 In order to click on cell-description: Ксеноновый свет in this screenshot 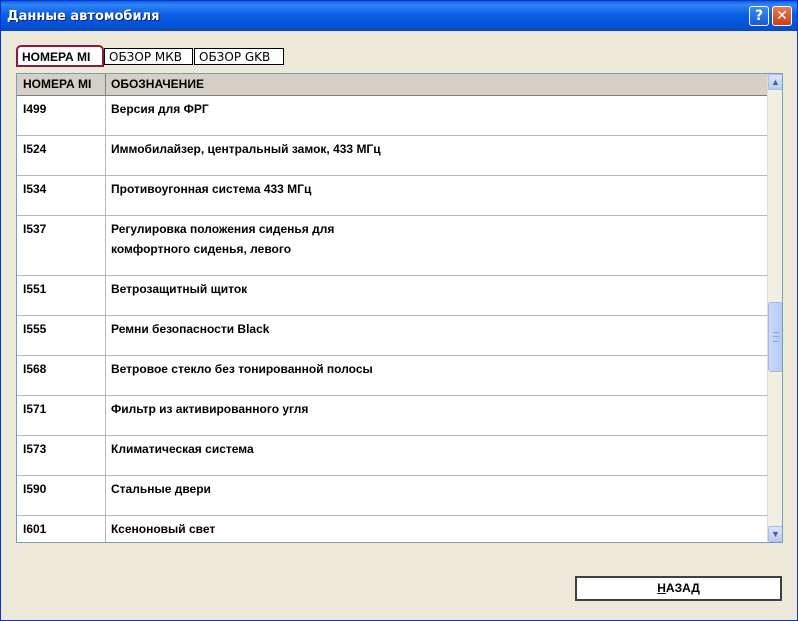, I will do `click(163, 529)`.